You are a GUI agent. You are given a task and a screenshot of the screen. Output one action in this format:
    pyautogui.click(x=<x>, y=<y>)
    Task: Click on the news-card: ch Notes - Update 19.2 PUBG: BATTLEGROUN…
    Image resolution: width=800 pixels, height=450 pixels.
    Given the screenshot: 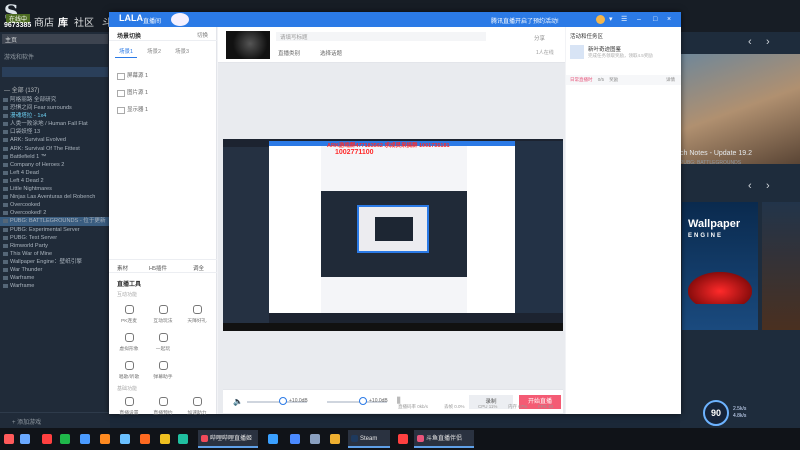 What is the action you would take?
    pyautogui.click(x=740, y=110)
    